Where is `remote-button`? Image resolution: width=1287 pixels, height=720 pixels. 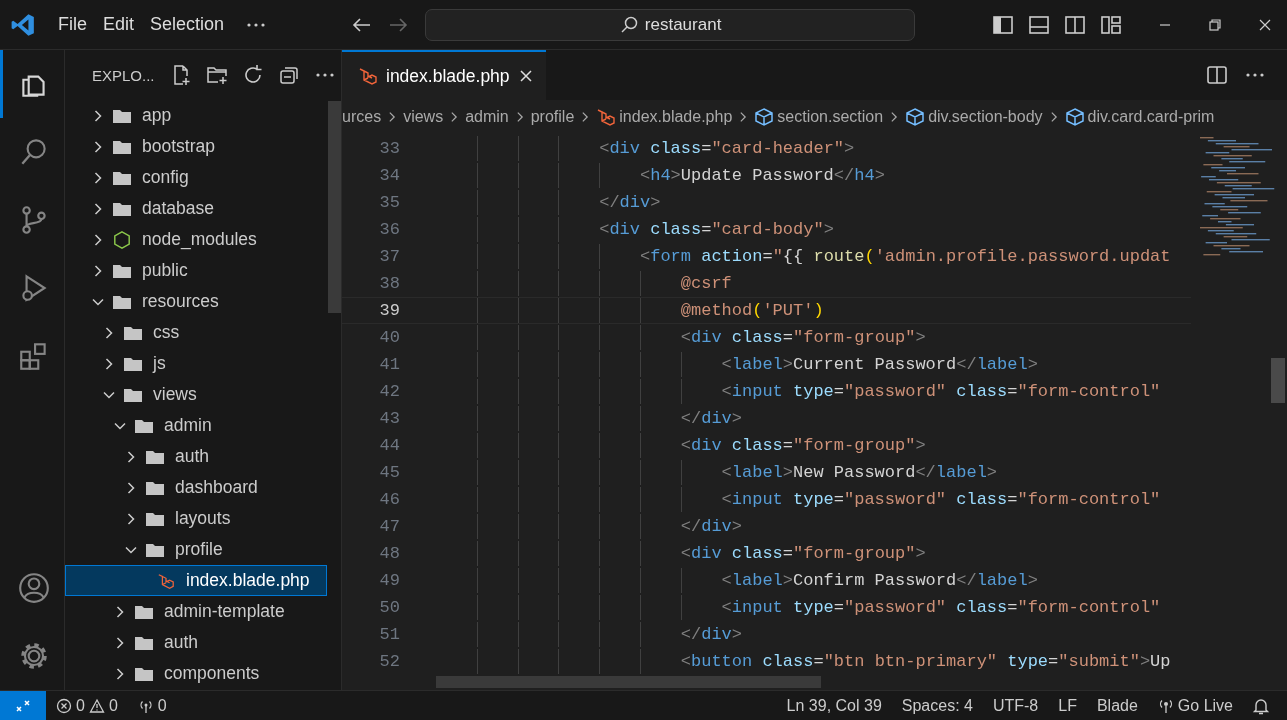 remote-button is located at coordinates (23, 705).